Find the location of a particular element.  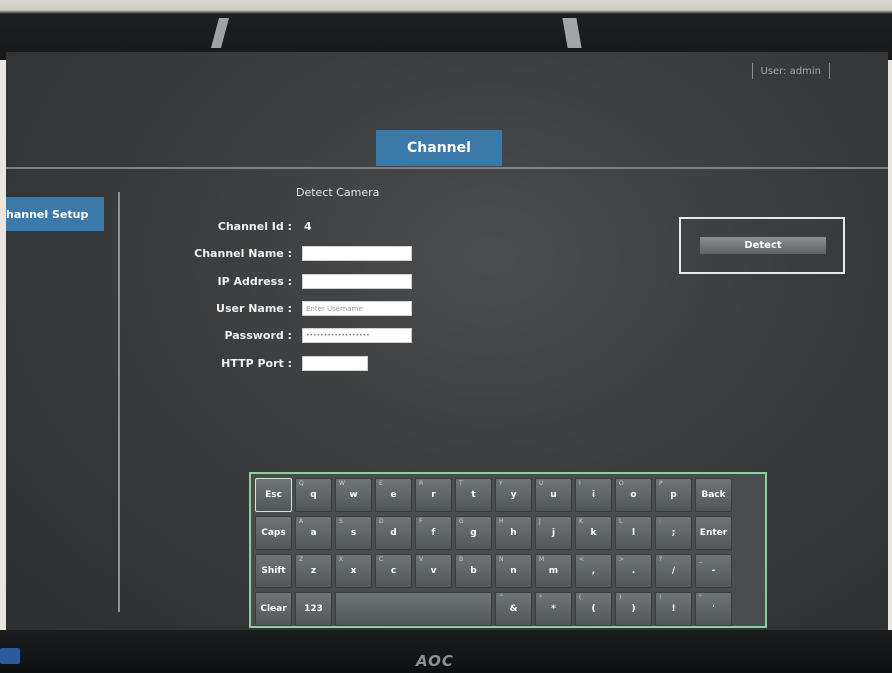

key-space is located at coordinates (413, 609).